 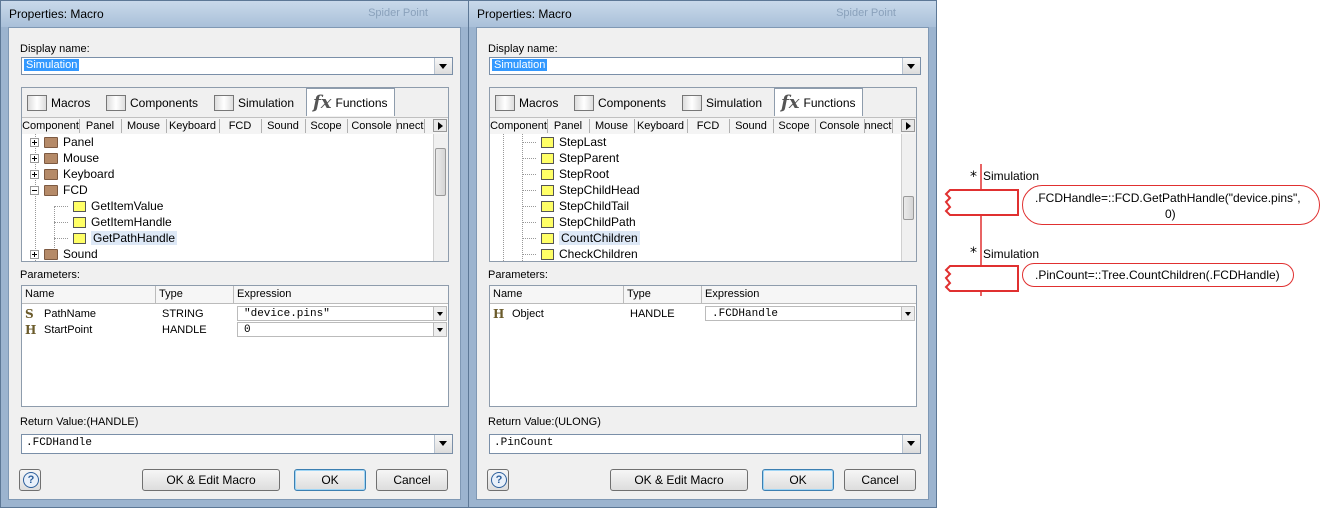 I want to click on table-row: H StartPoint HANDLE 0, so click(x=235, y=330).